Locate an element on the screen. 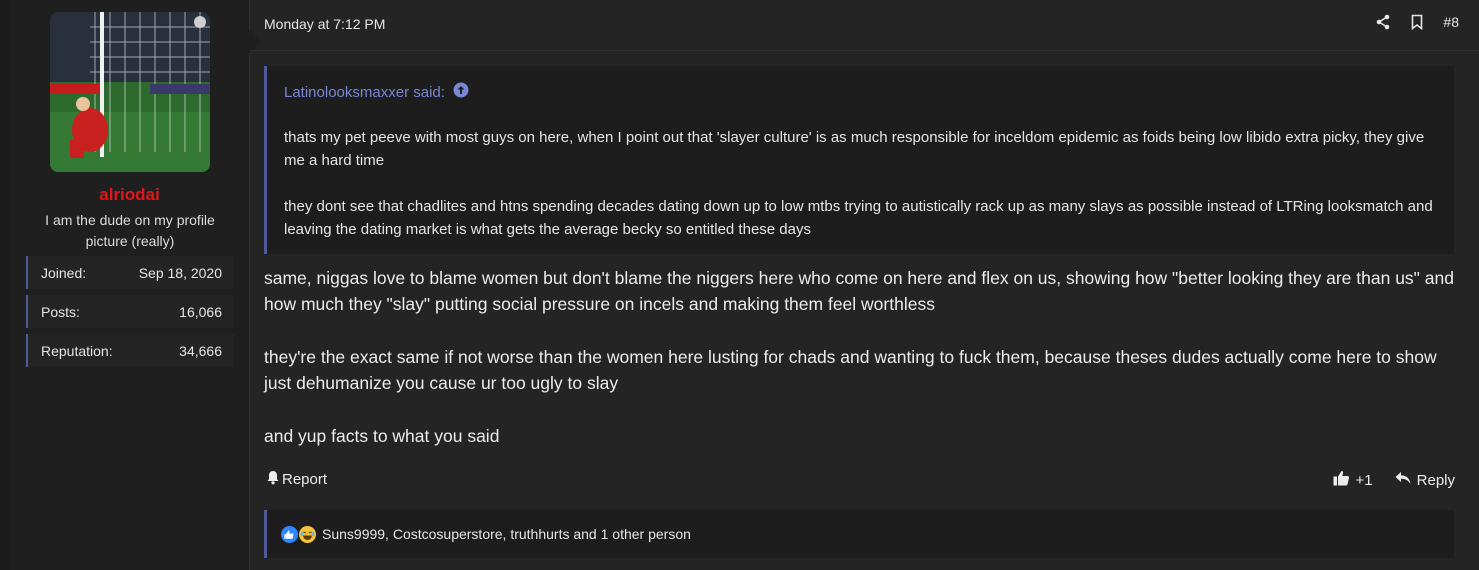 This screenshot has height=570, width=1479. quote-header: Latinolooksmaxxer said: is located at coordinates (376, 92).